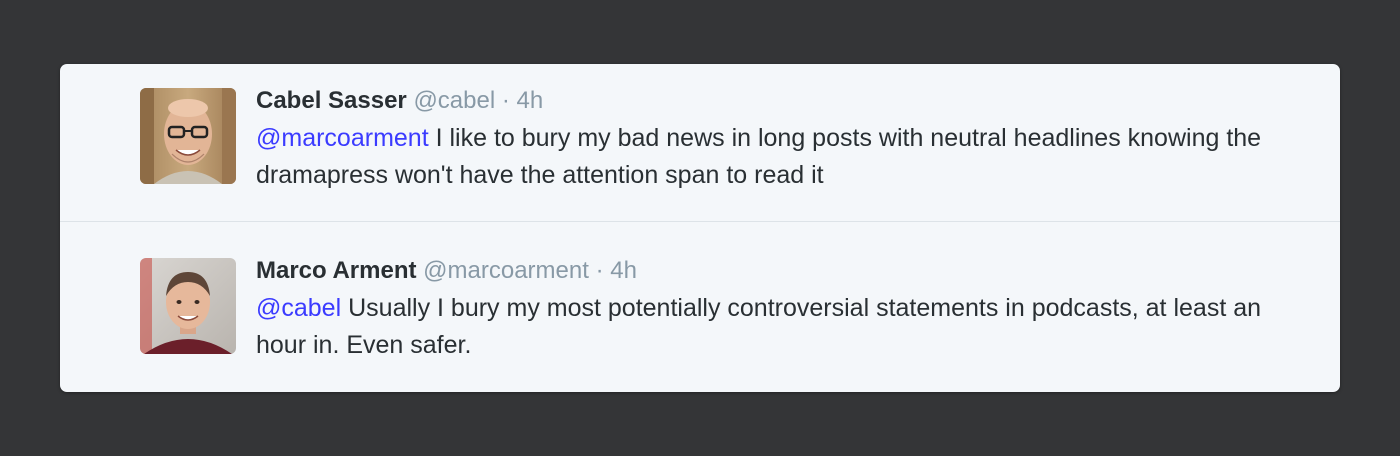 This screenshot has height=456, width=1400. I want to click on author-name: Cabel Sasser, so click(331, 100).